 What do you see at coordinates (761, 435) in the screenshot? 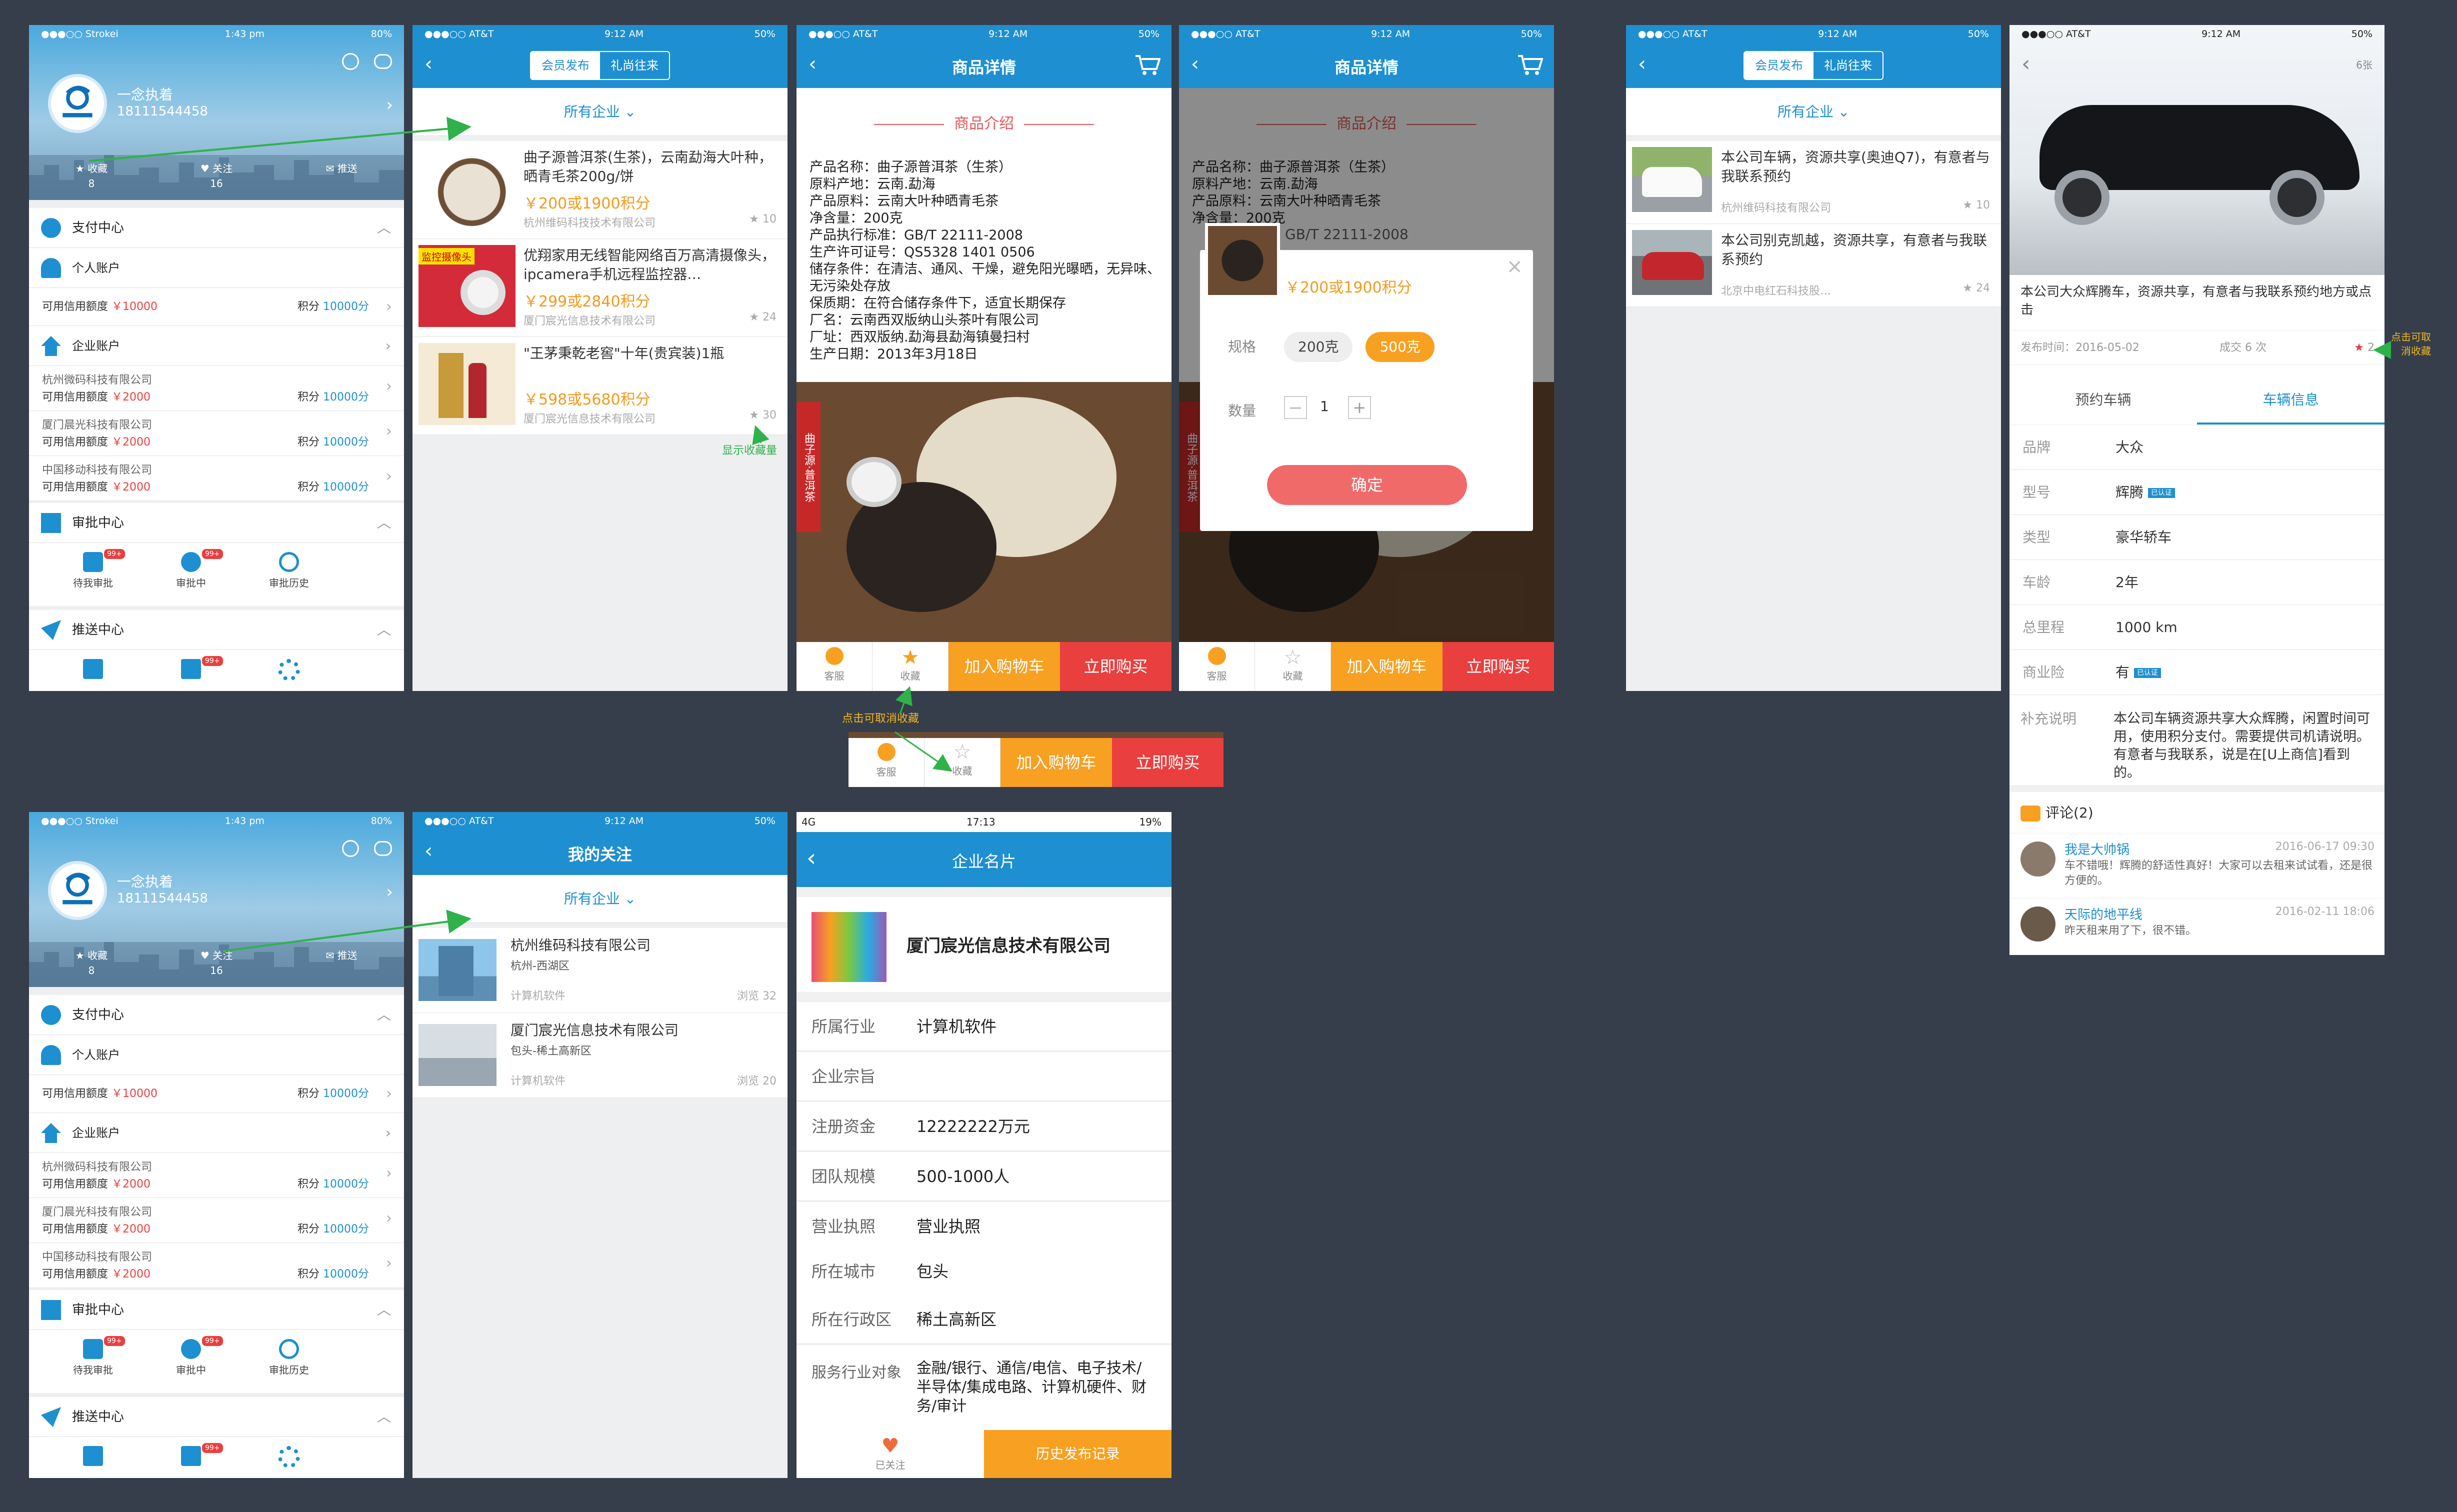
I see `arrow-show-fav` at bounding box center [761, 435].